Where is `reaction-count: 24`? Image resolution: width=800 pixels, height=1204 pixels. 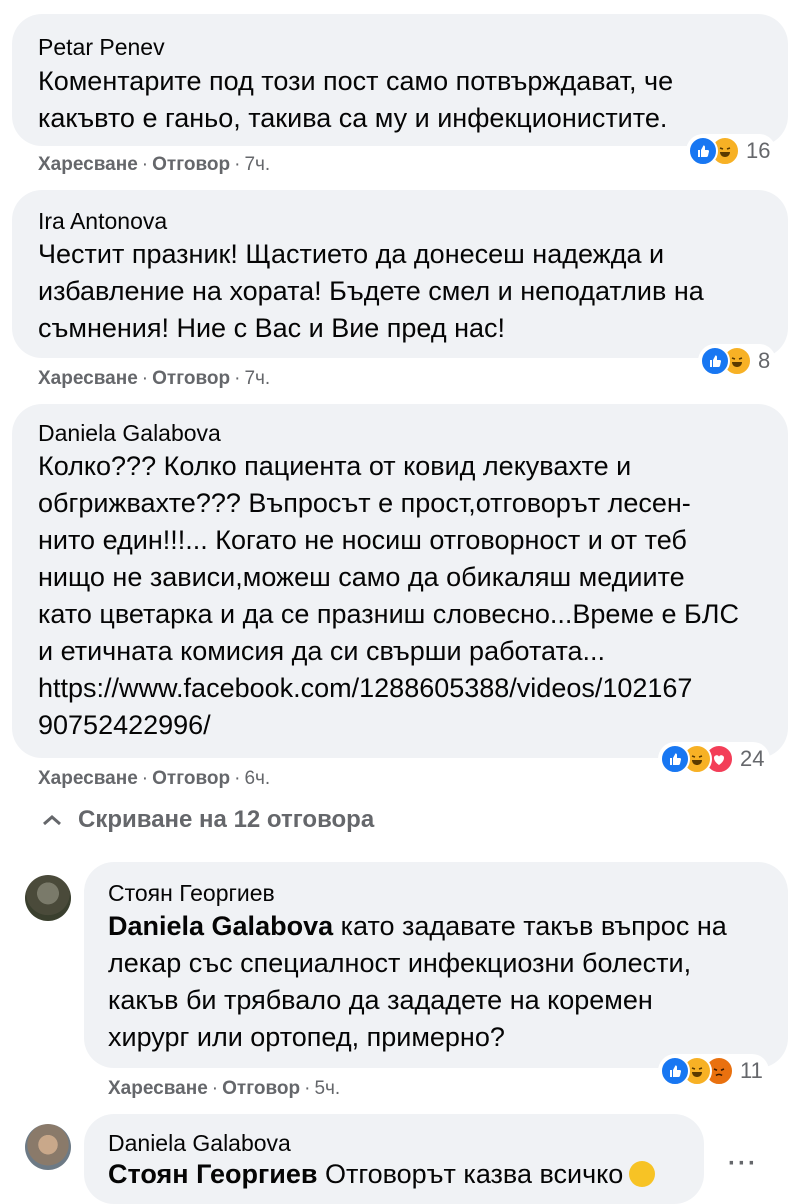 reaction-count: 24 is located at coordinates (752, 758).